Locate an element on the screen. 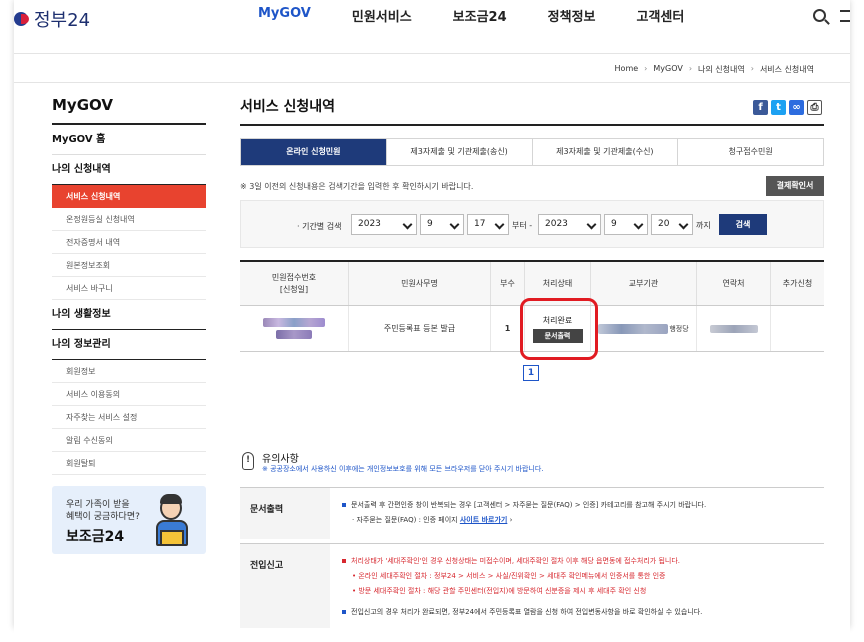 This screenshot has height=642, width=864. contact-cell is located at coordinates (733, 328).